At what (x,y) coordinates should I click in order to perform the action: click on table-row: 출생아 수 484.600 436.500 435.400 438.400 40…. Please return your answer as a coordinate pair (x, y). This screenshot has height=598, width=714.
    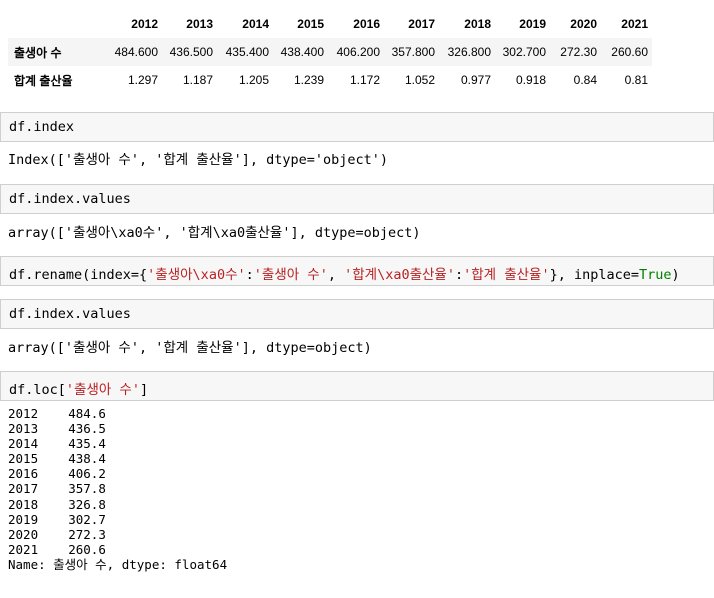
    Looking at the image, I should click on (330, 52).